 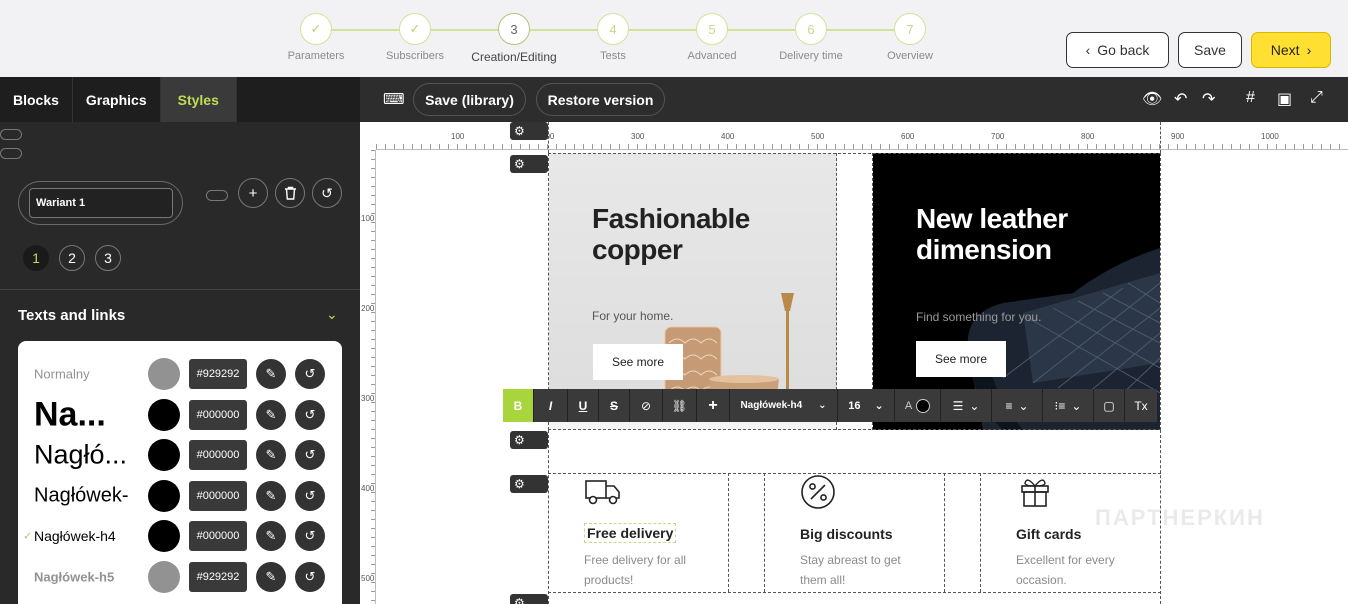 What do you see at coordinates (74, 577) in the screenshot?
I see `style-name: Nagłówek-h5` at bounding box center [74, 577].